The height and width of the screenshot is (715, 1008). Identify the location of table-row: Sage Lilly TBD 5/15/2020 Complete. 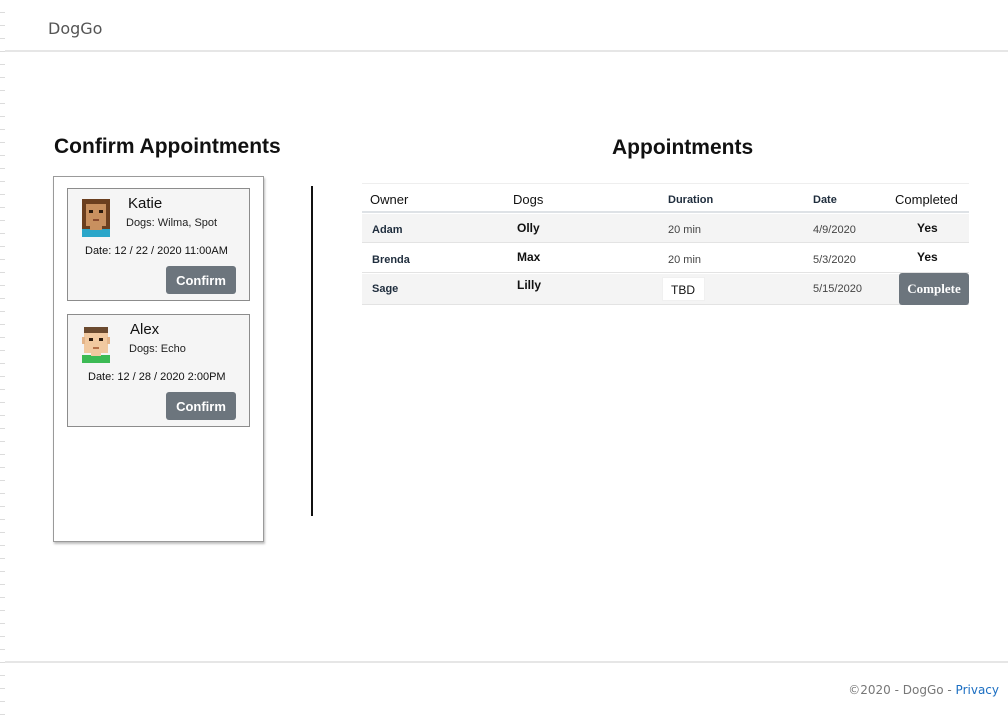
(665, 289).